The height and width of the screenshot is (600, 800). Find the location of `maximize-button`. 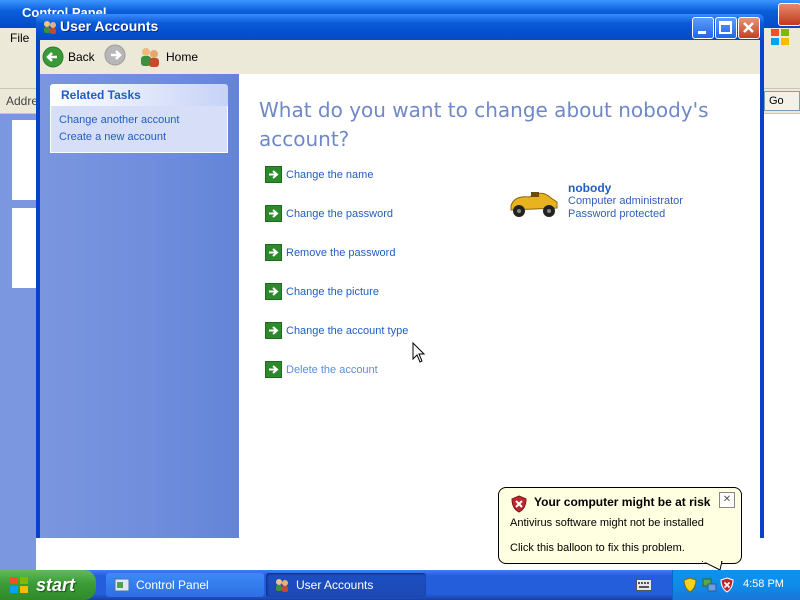

maximize-button is located at coordinates (726, 28).